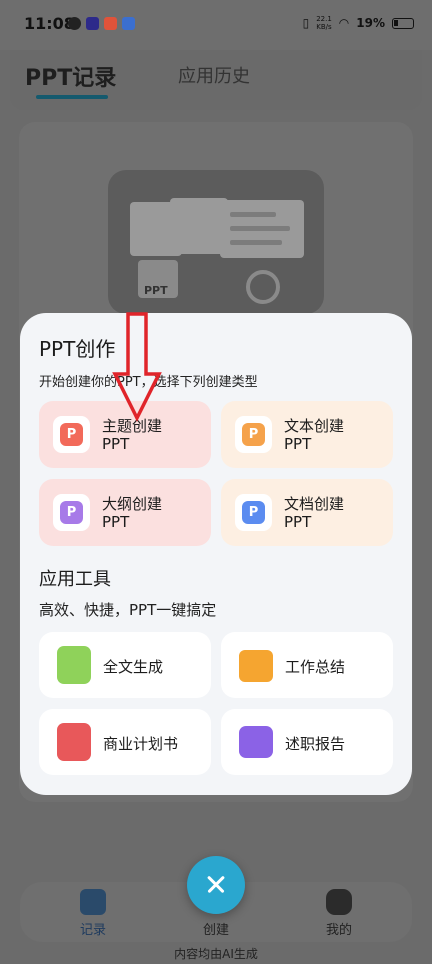 The height and width of the screenshot is (964, 432). I want to click on wifi-icon: ◠, so click(344, 23).